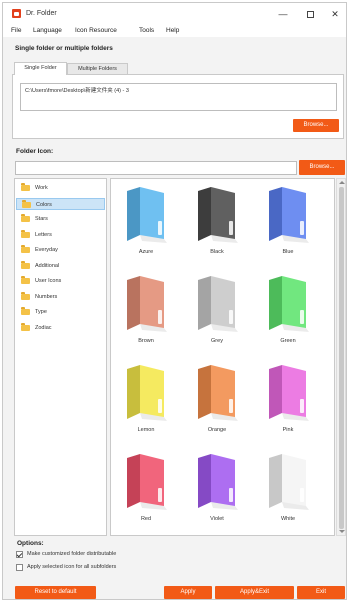 The height and width of the screenshot is (602, 349). I want to click on category-item-type: Type, so click(60, 312).